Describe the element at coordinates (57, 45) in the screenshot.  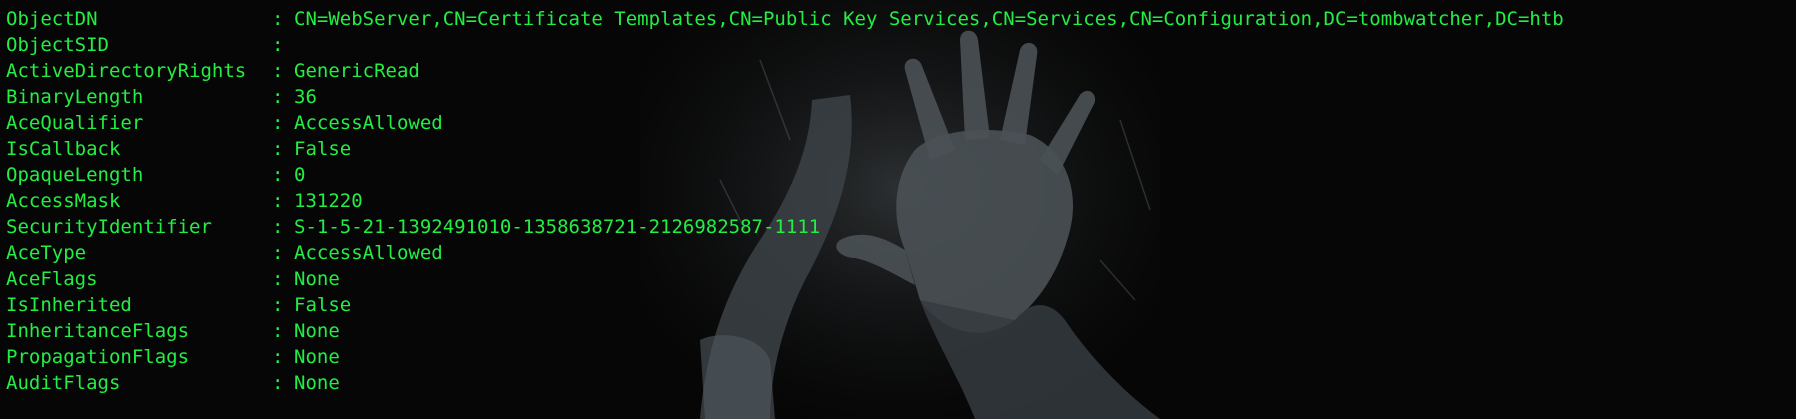
I see `property-name: ObjectSID` at that location.